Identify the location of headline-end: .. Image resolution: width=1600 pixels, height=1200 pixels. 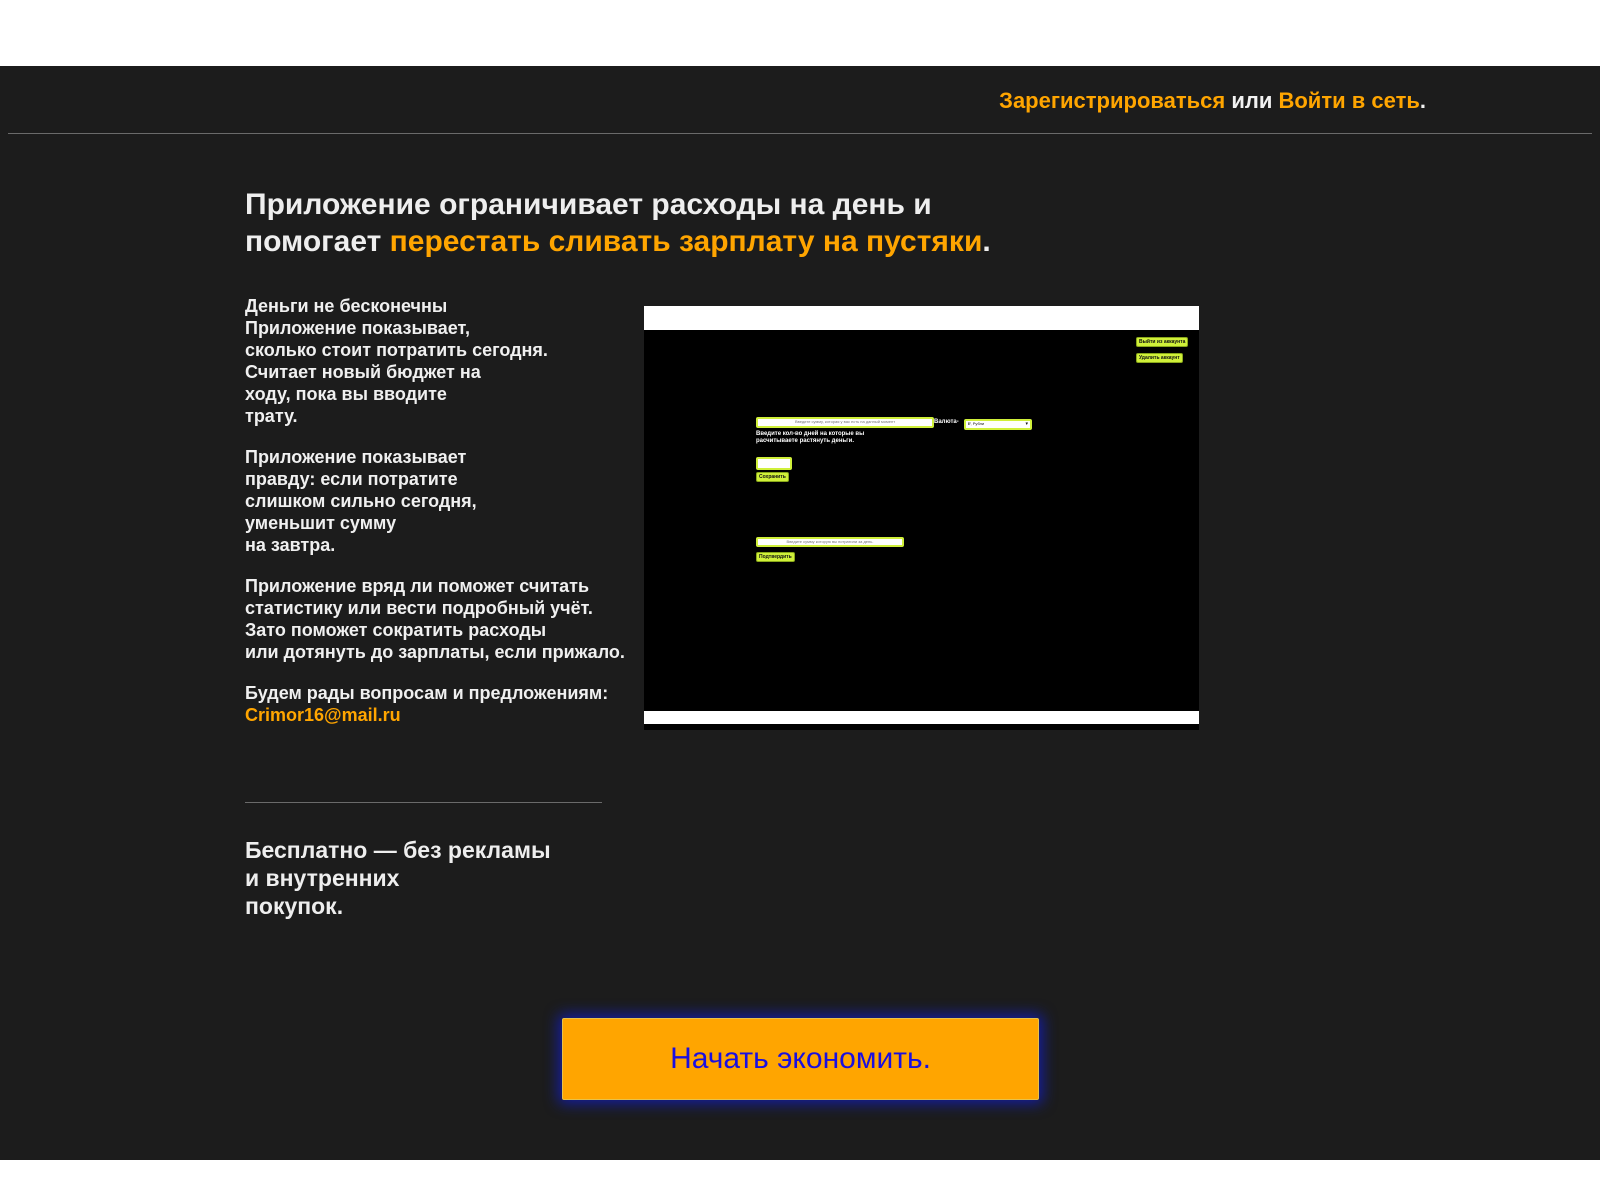
(986, 241).